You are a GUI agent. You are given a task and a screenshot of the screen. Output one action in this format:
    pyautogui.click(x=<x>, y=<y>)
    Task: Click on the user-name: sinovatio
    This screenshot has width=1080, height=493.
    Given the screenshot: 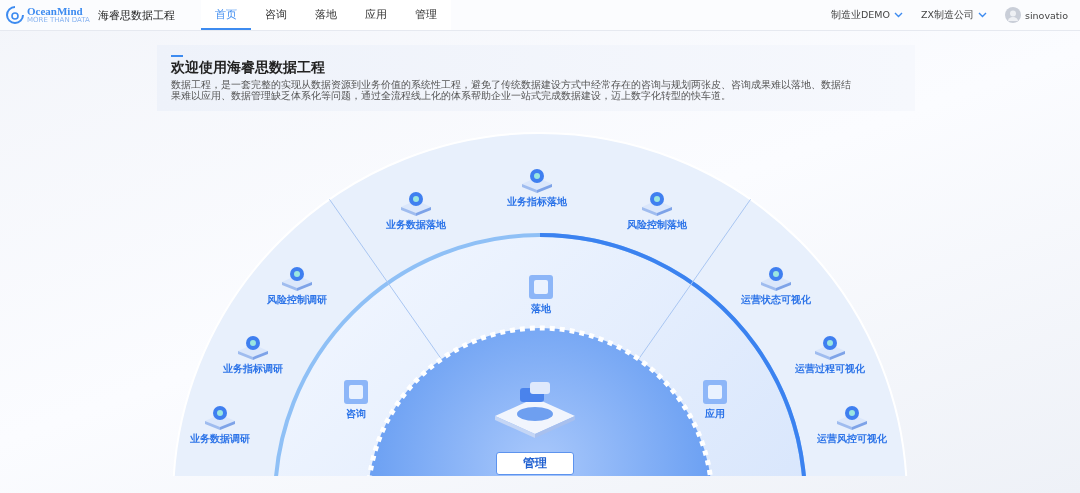 What is the action you would take?
    pyautogui.click(x=1046, y=15)
    